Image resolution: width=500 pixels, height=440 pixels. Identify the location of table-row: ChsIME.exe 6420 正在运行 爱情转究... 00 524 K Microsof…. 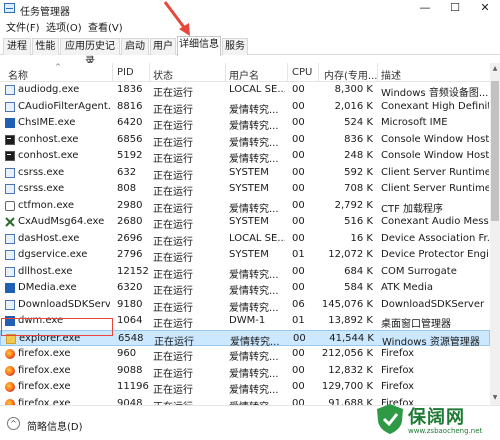
(245, 123).